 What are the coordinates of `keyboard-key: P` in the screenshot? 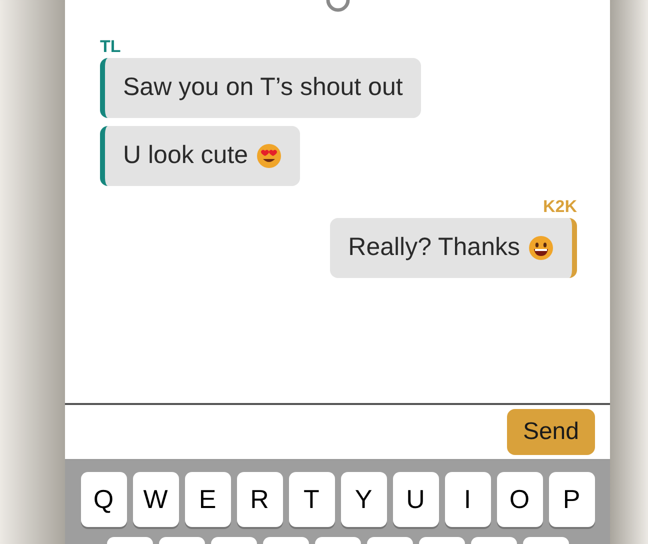 It's located at (571, 499).